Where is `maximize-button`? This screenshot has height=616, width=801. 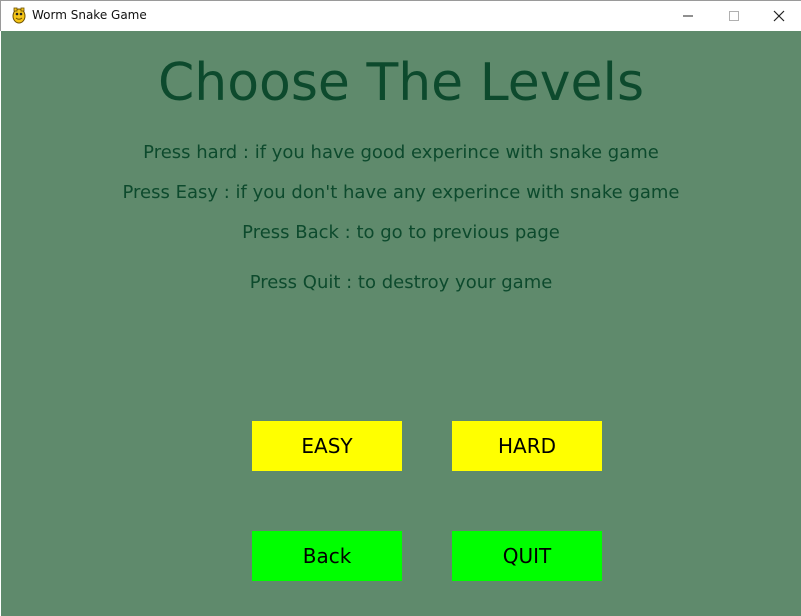
maximize-button is located at coordinates (734, 16).